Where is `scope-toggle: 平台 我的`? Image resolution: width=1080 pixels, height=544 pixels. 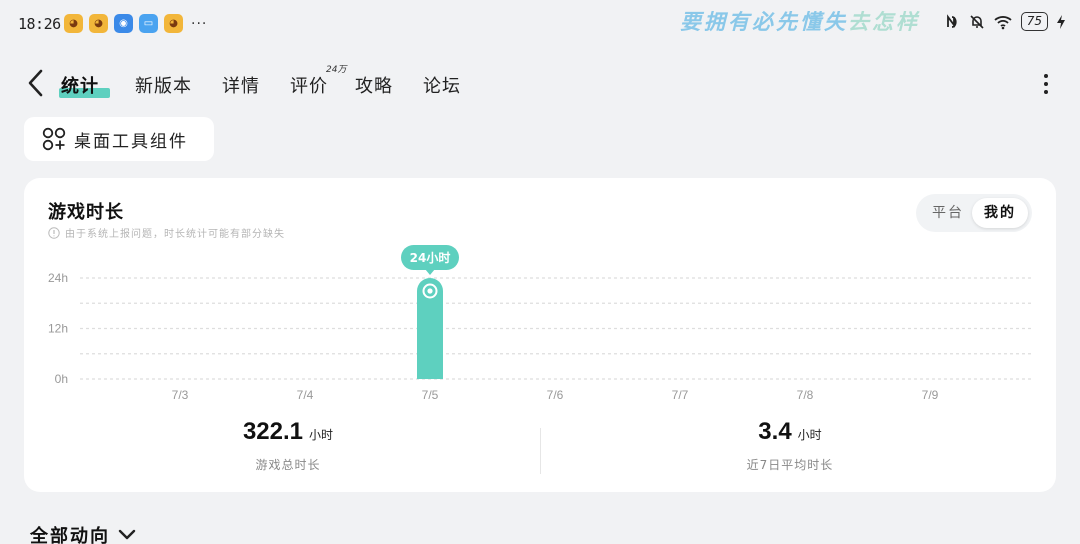 scope-toggle: 平台 我的 is located at coordinates (974, 213).